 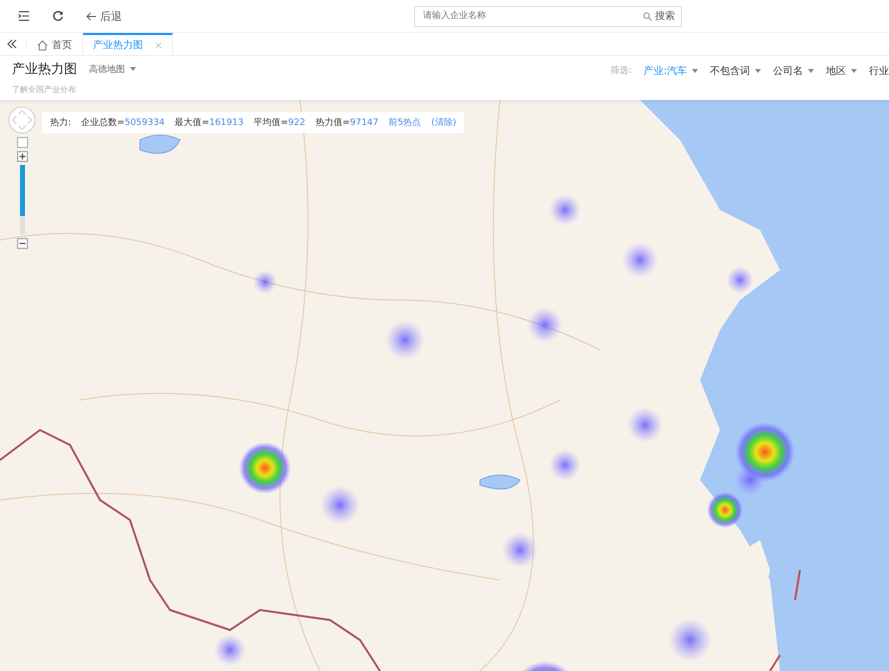 I want to click on map-source-dropdown: 高德地图, so click(x=112, y=69).